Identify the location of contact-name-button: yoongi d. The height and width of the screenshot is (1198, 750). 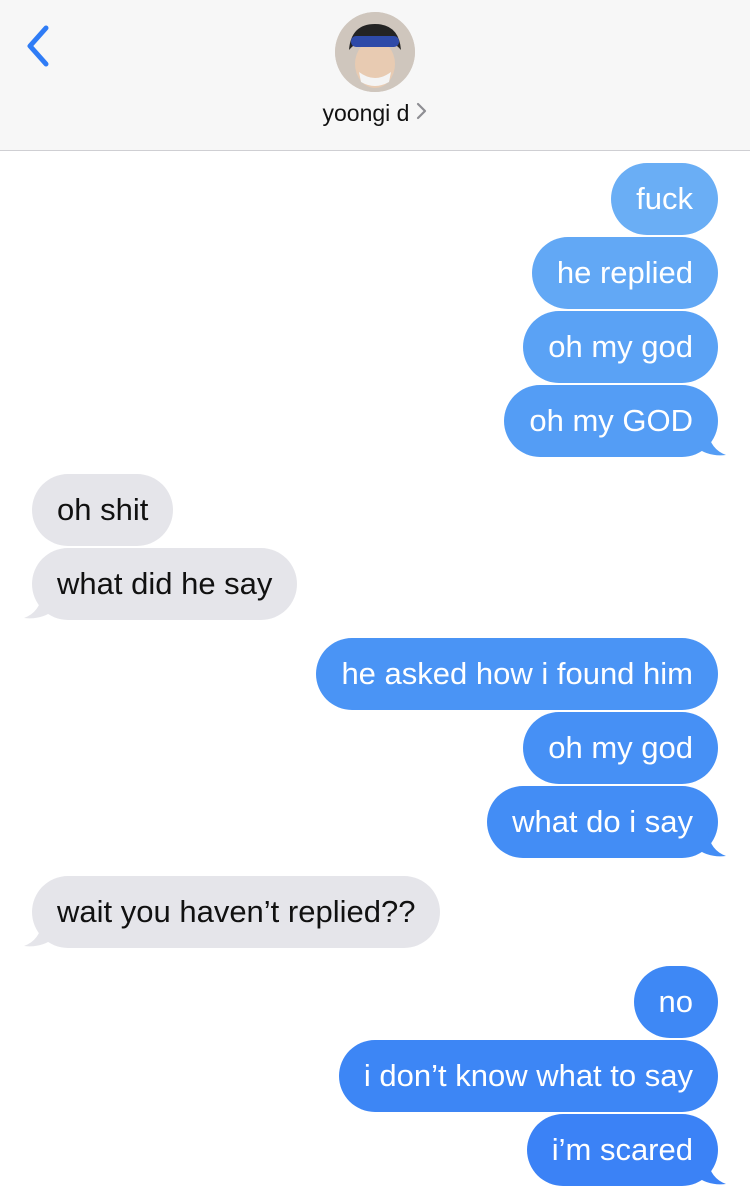
(375, 113).